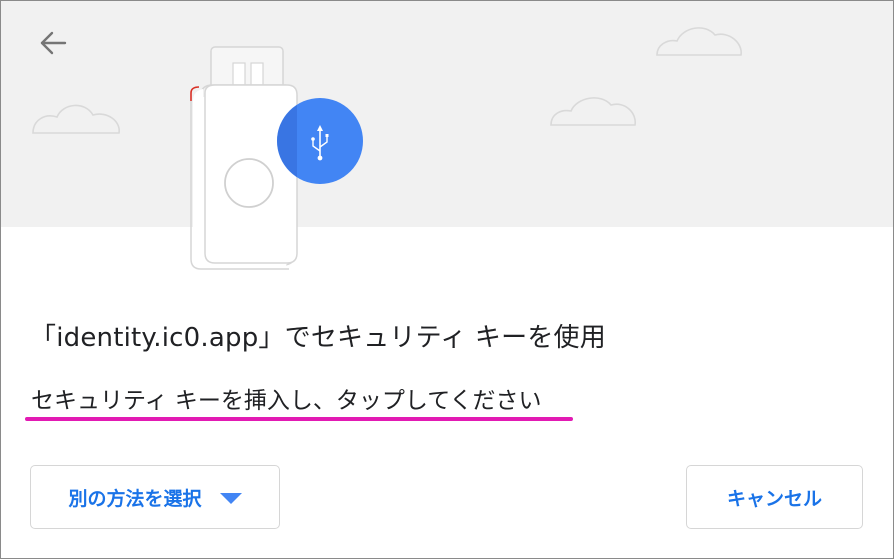 This screenshot has width=894, height=559. I want to click on instruction-text: セキュリティ キーを挿入し、タップしてください, so click(286, 401).